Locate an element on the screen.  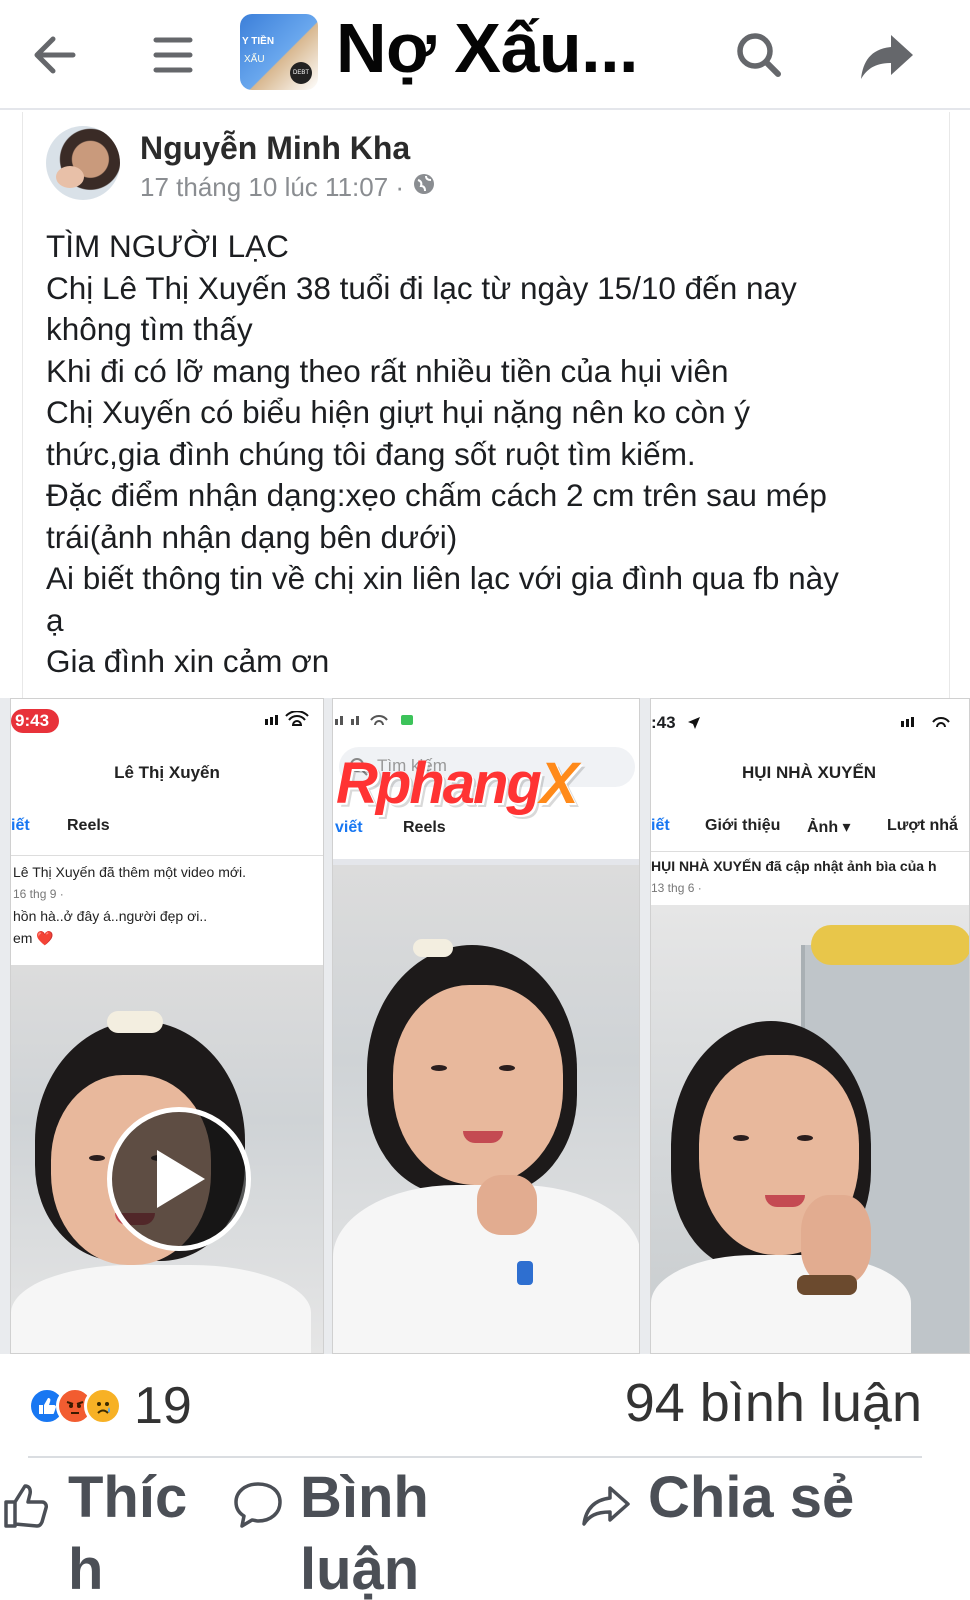
post-meta: 17 tháng 10 lúc 11:07 · is located at coordinates (288, 187).